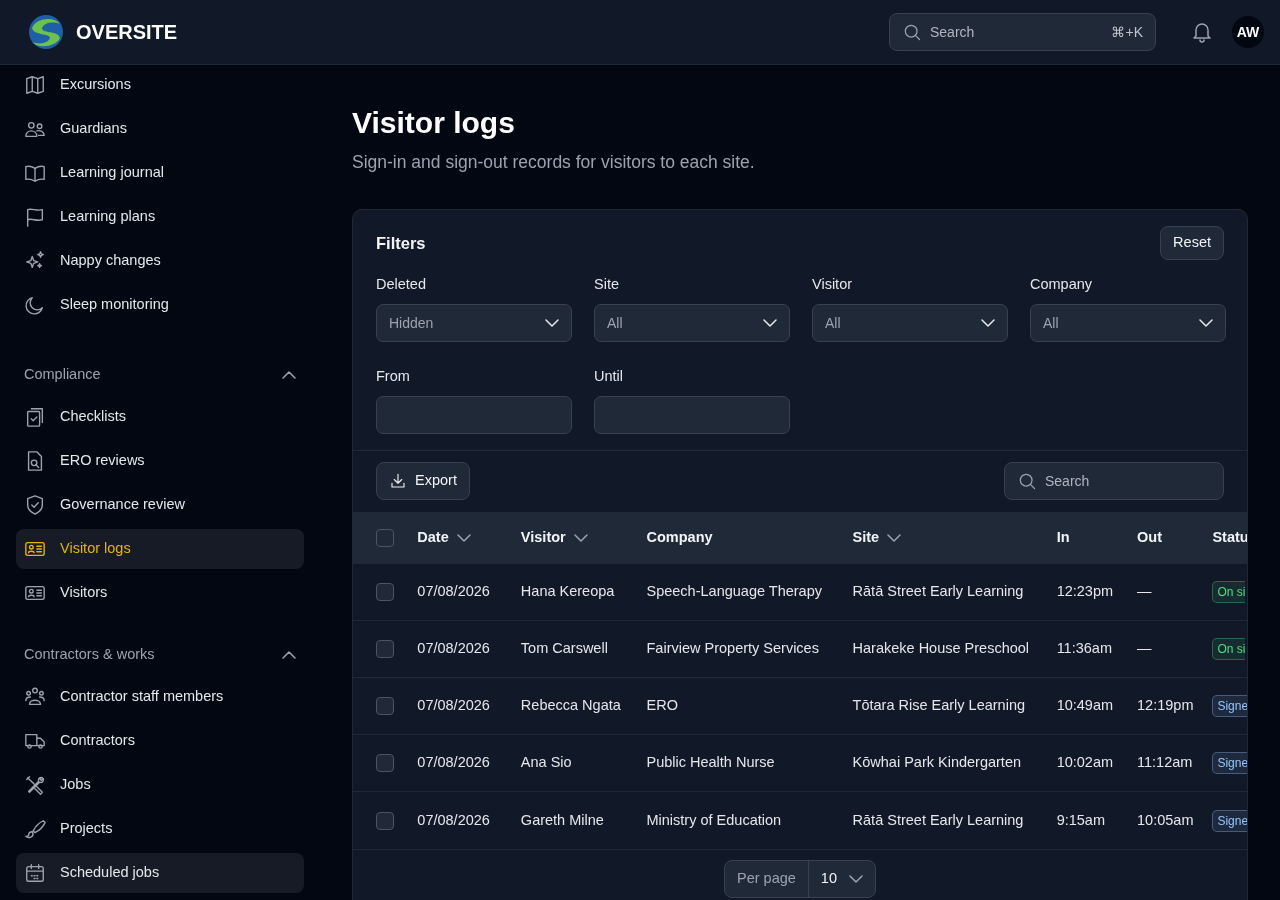 This screenshot has width=1280, height=900. I want to click on sidebar-item: Scheduled jobs, so click(160, 873).